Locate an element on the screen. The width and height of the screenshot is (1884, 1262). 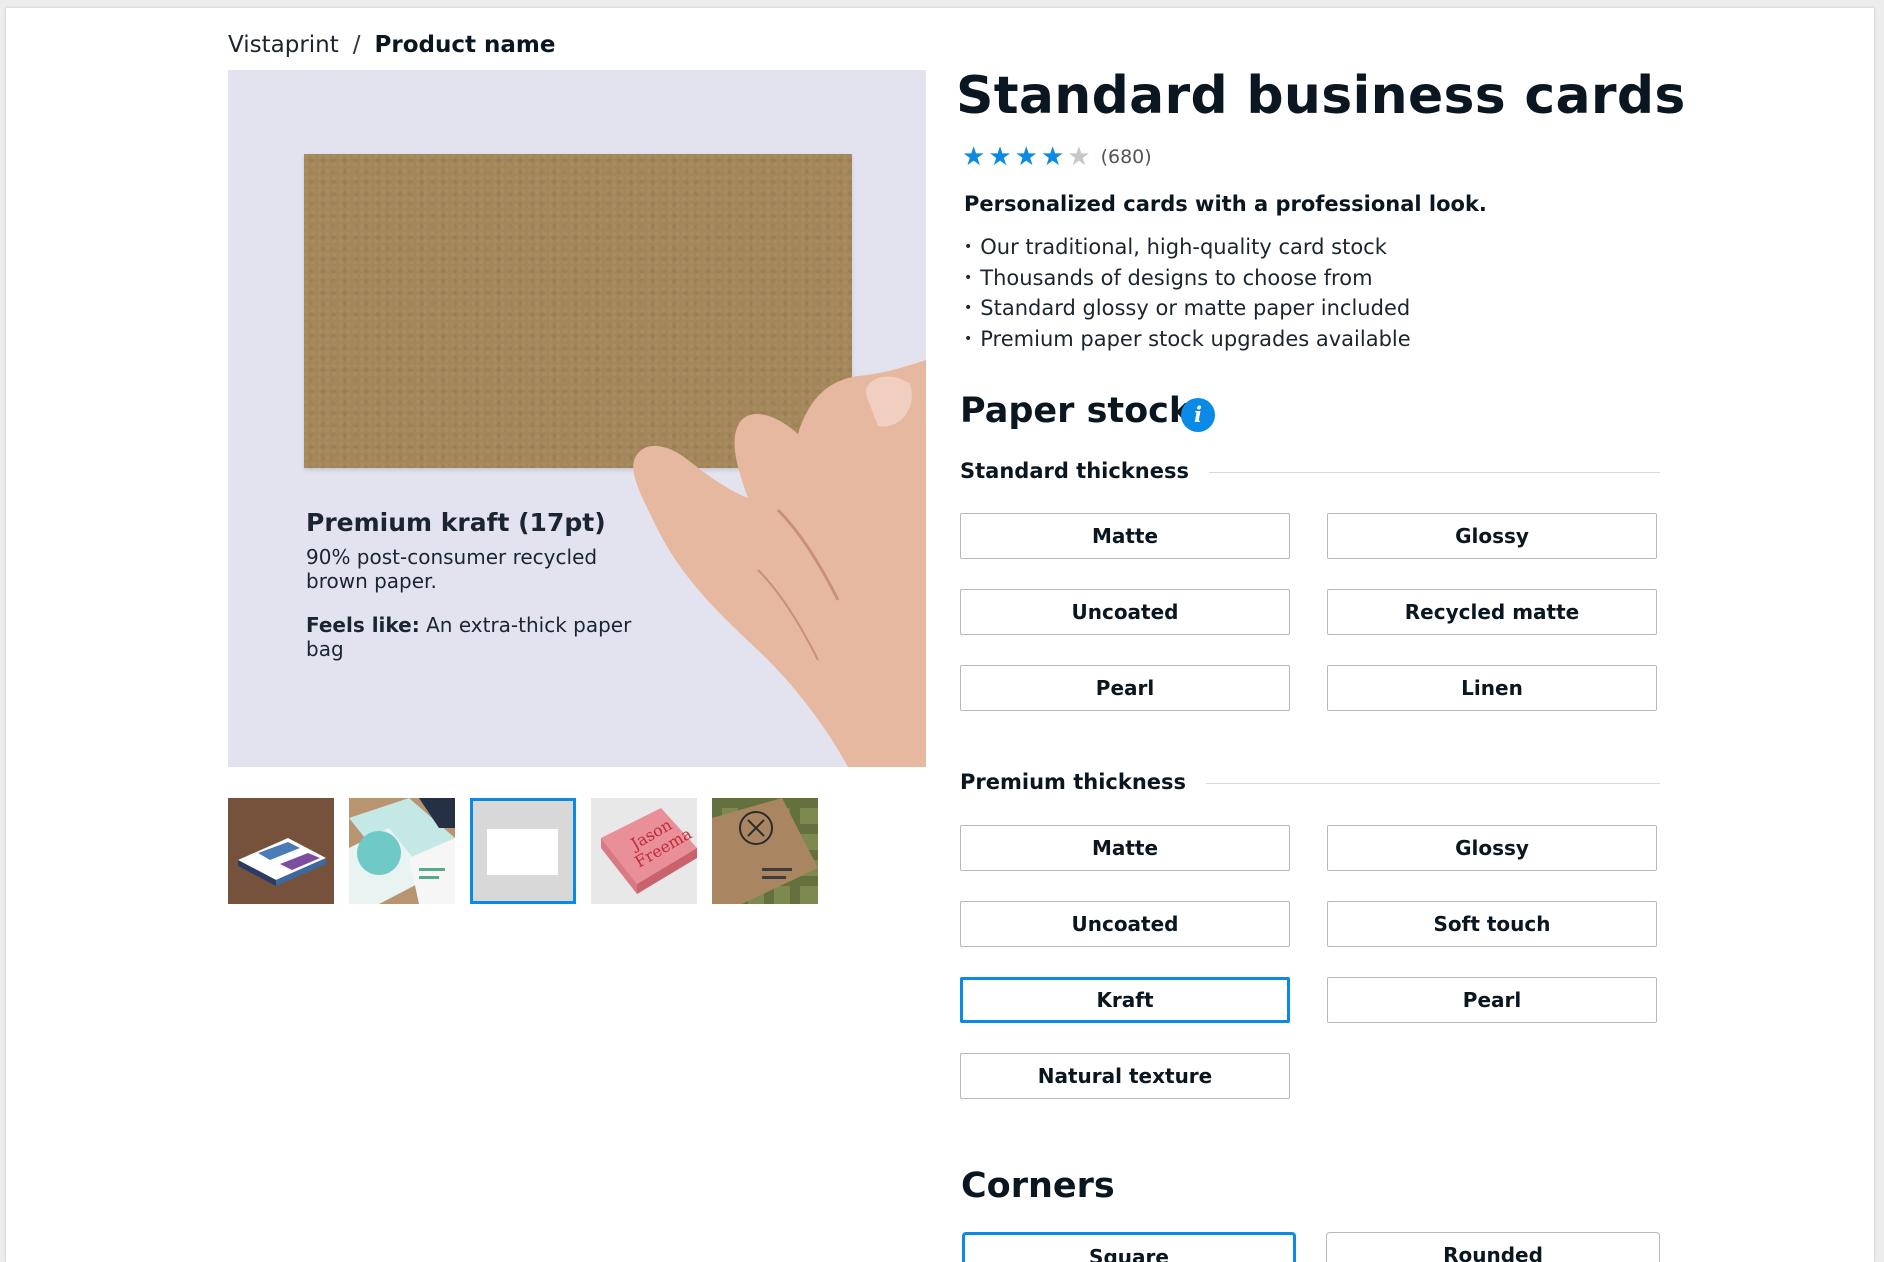
breadcrumb-current: Product name is located at coordinates (465, 45).